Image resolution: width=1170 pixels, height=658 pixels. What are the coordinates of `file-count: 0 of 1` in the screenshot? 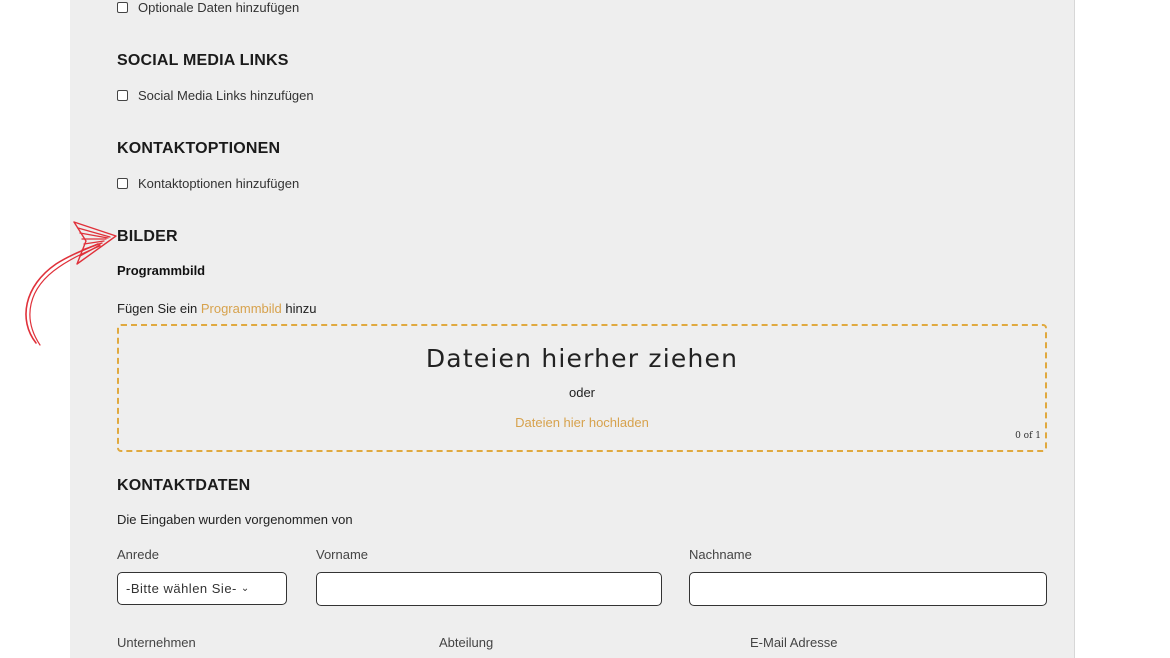 It's located at (1028, 436).